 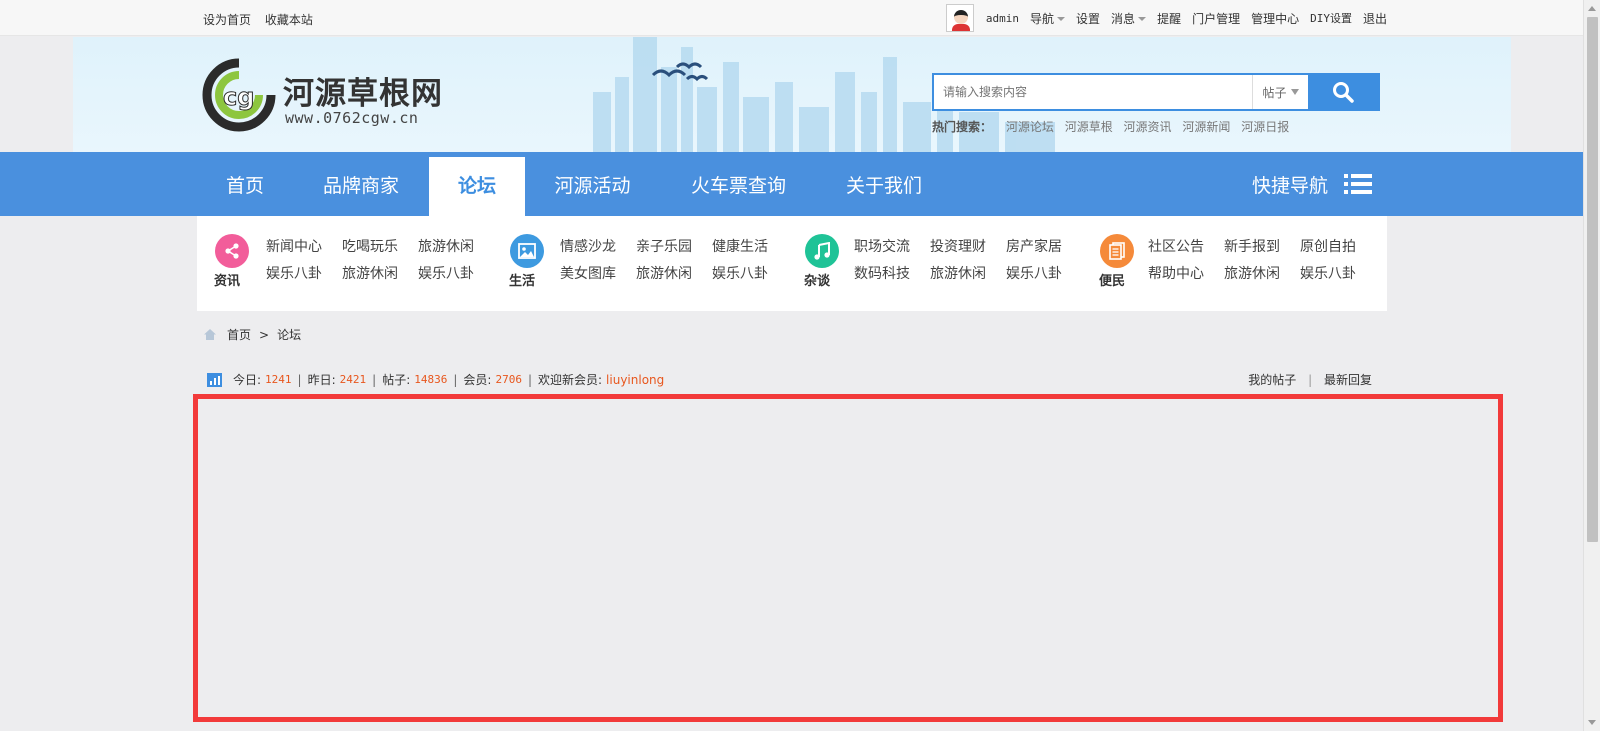 I want to click on music-icon, so click(x=822, y=251).